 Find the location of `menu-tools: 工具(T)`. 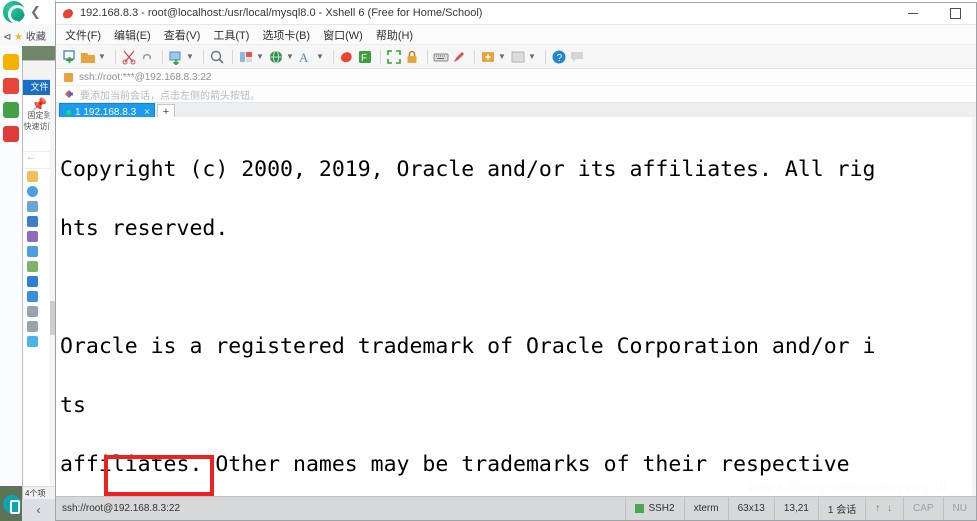

menu-tools: 工具(T) is located at coordinates (231, 35).